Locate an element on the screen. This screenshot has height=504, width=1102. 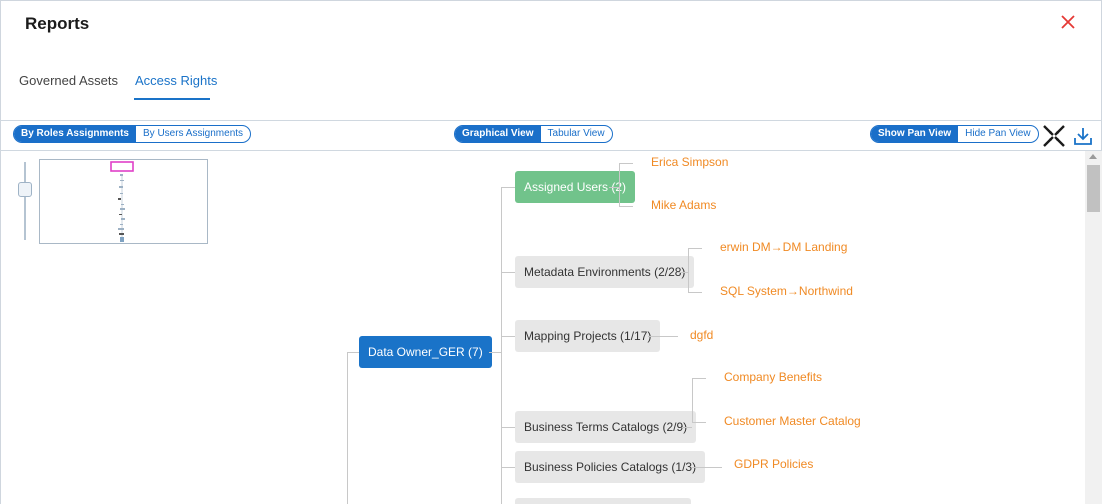
leaf-item: Erica Simpson is located at coordinates (689, 162).